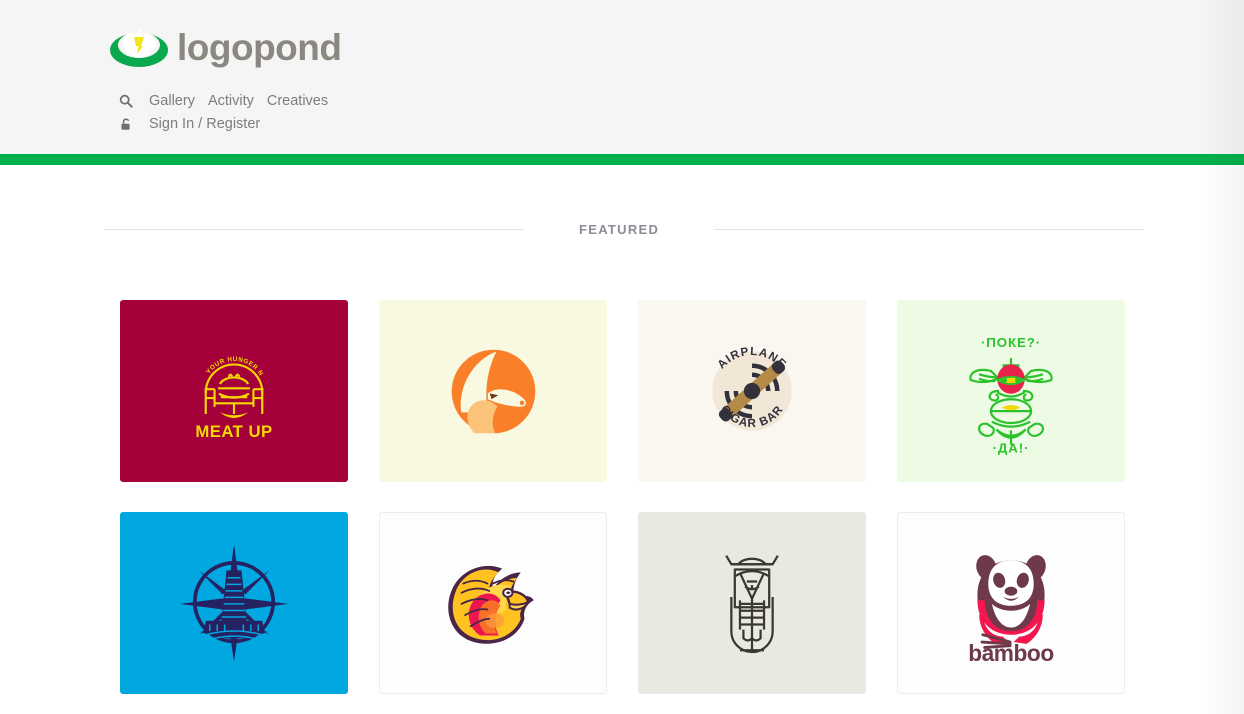 The image size is (1244, 714). I want to click on brand-logo: logopond, so click(225, 46).